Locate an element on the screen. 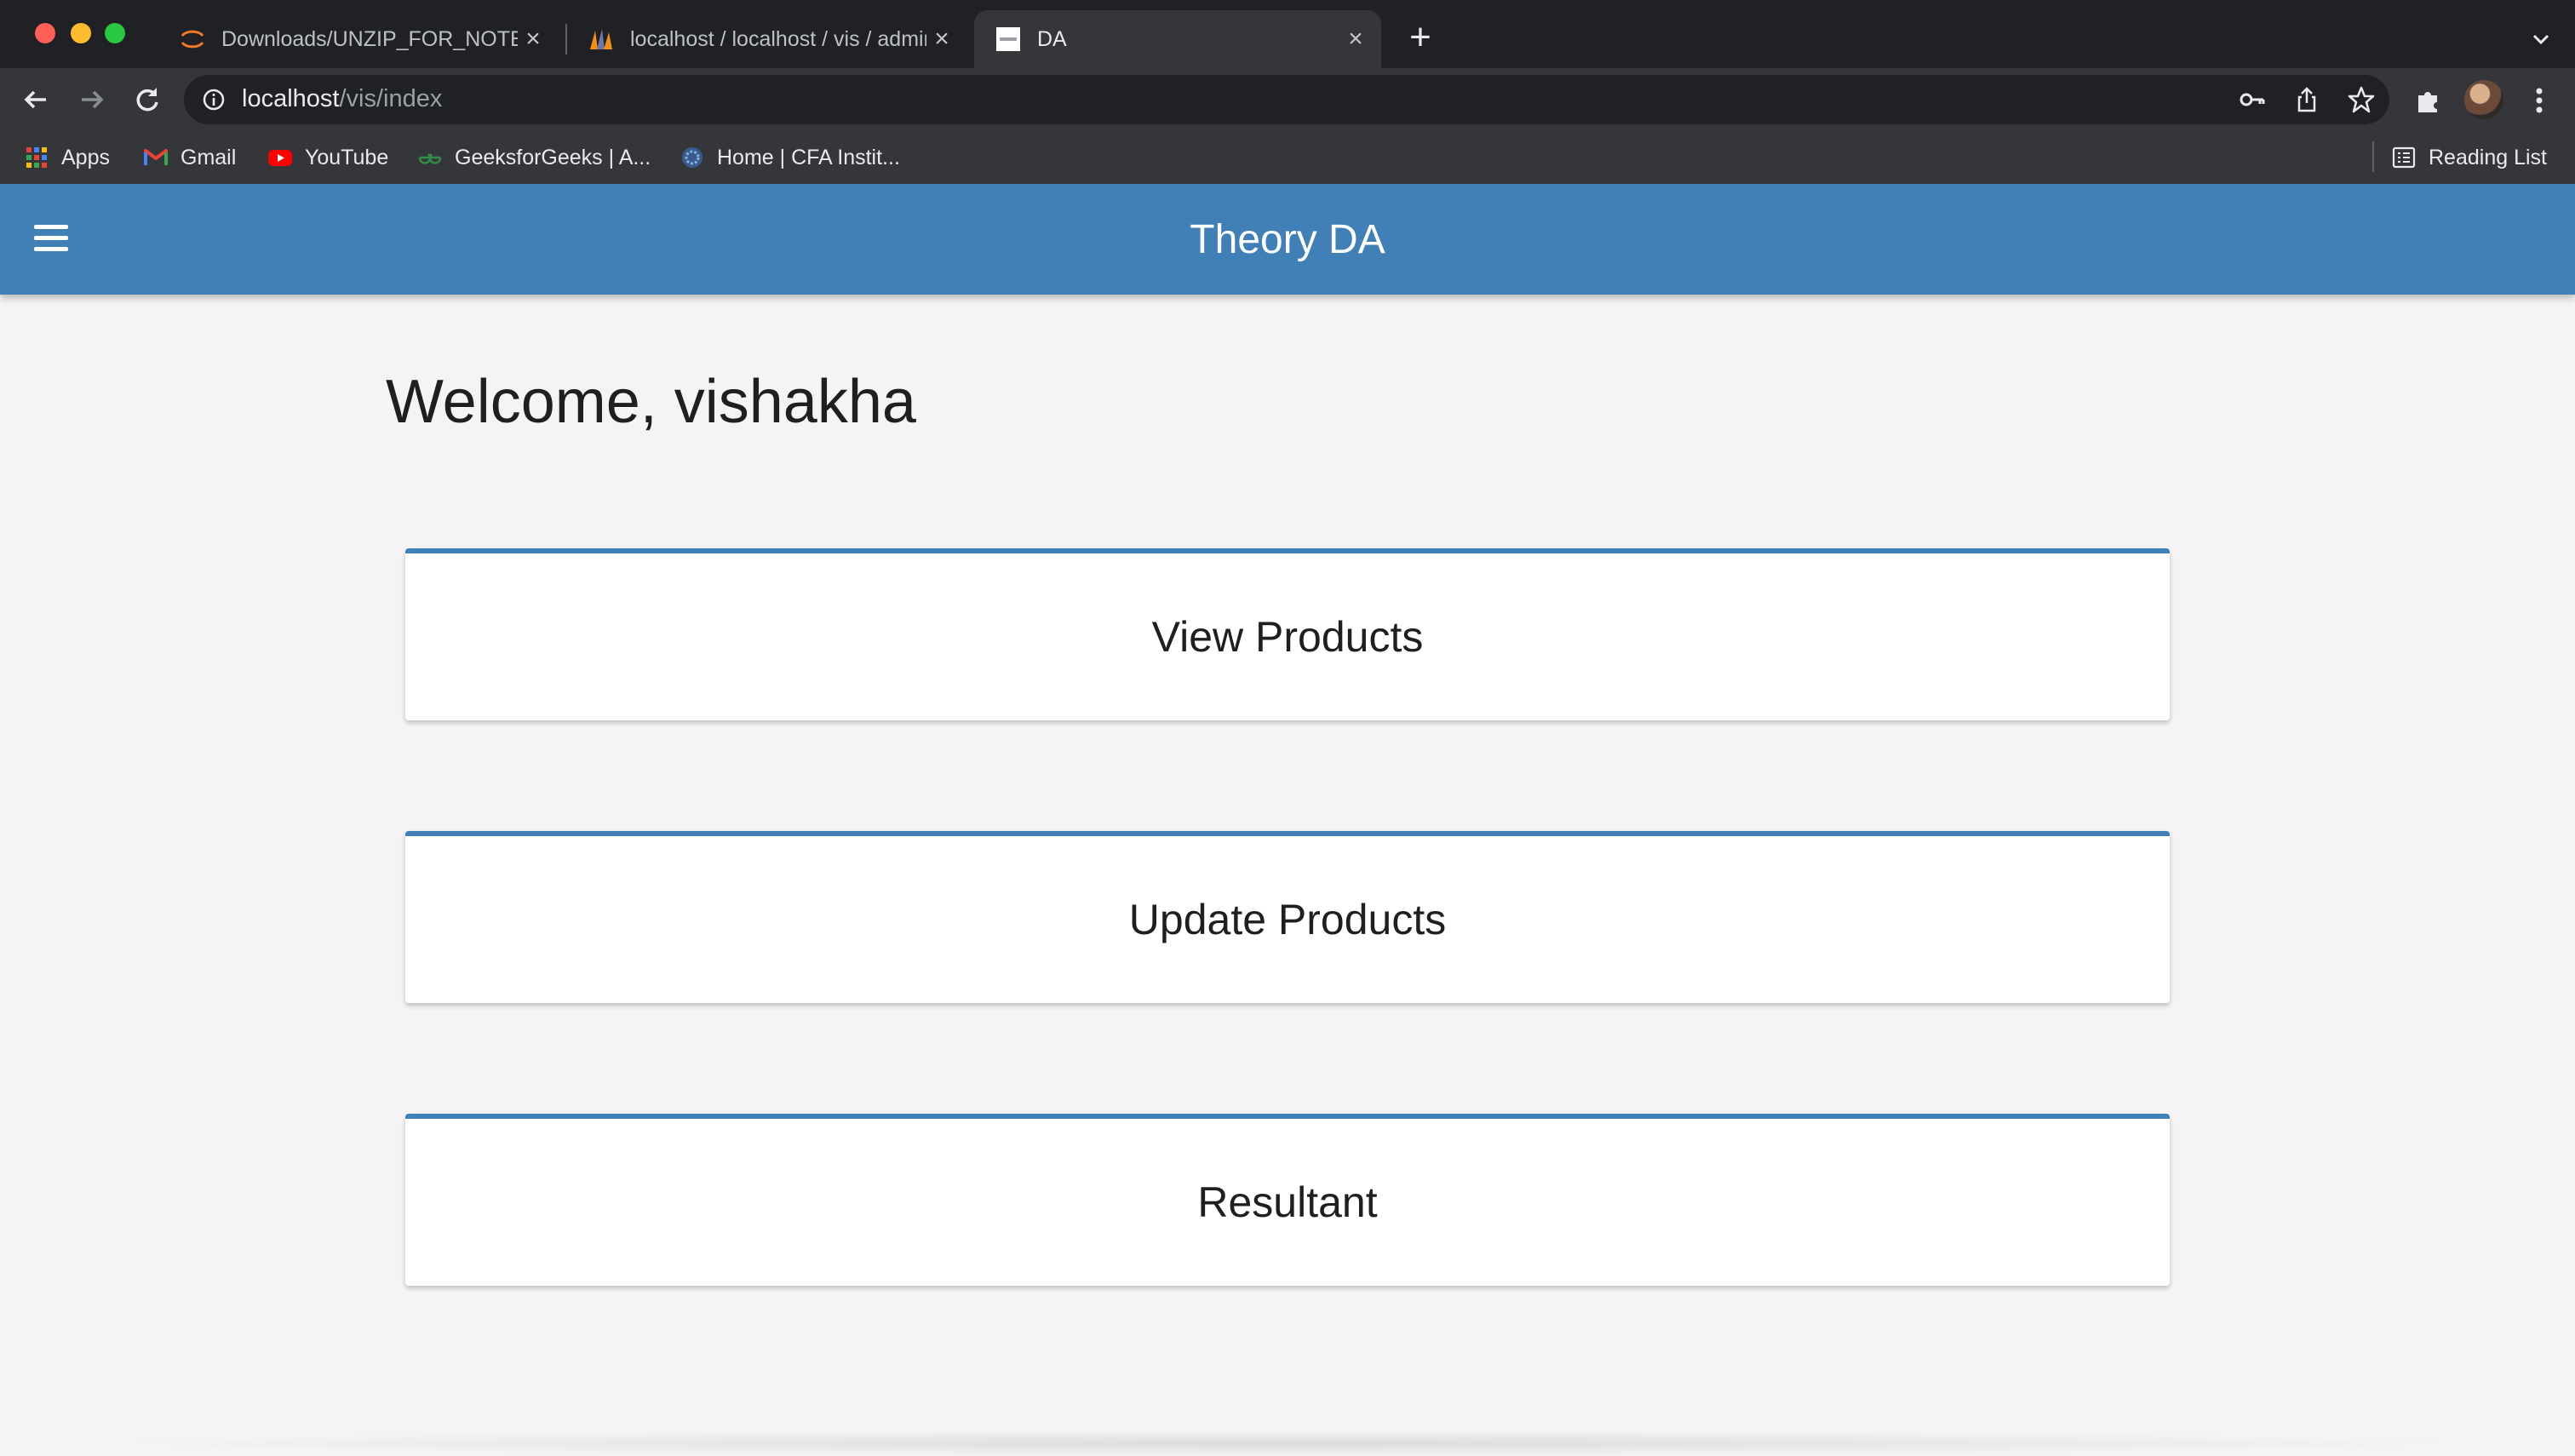 This screenshot has height=1456, width=2575. extensions-puzzle-icon is located at coordinates (2429, 100).